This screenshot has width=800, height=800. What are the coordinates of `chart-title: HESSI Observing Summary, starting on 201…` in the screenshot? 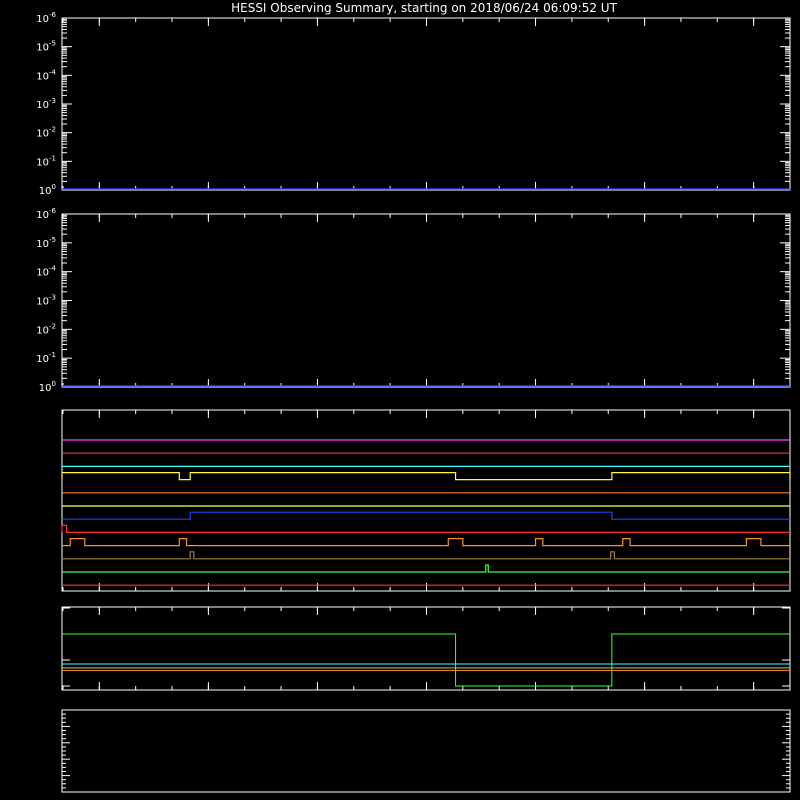 It's located at (424, 8).